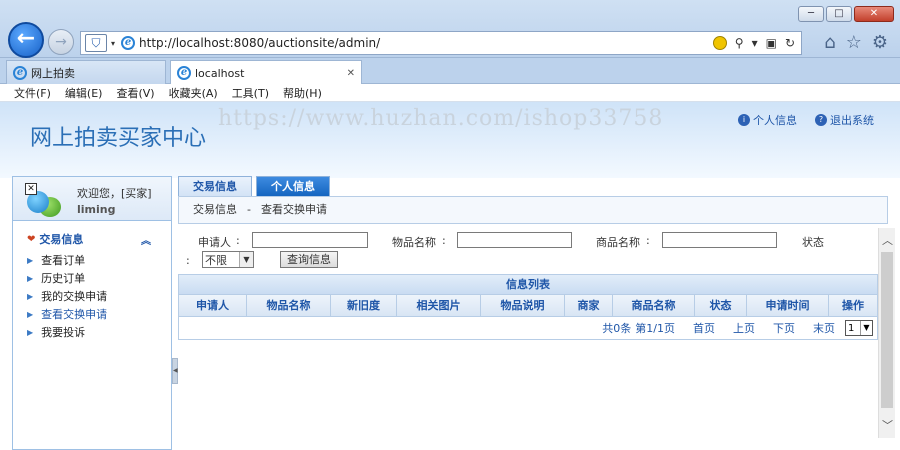 The height and width of the screenshot is (450, 900). What do you see at coordinates (96, 209) in the screenshot?
I see `username: liming` at bounding box center [96, 209].